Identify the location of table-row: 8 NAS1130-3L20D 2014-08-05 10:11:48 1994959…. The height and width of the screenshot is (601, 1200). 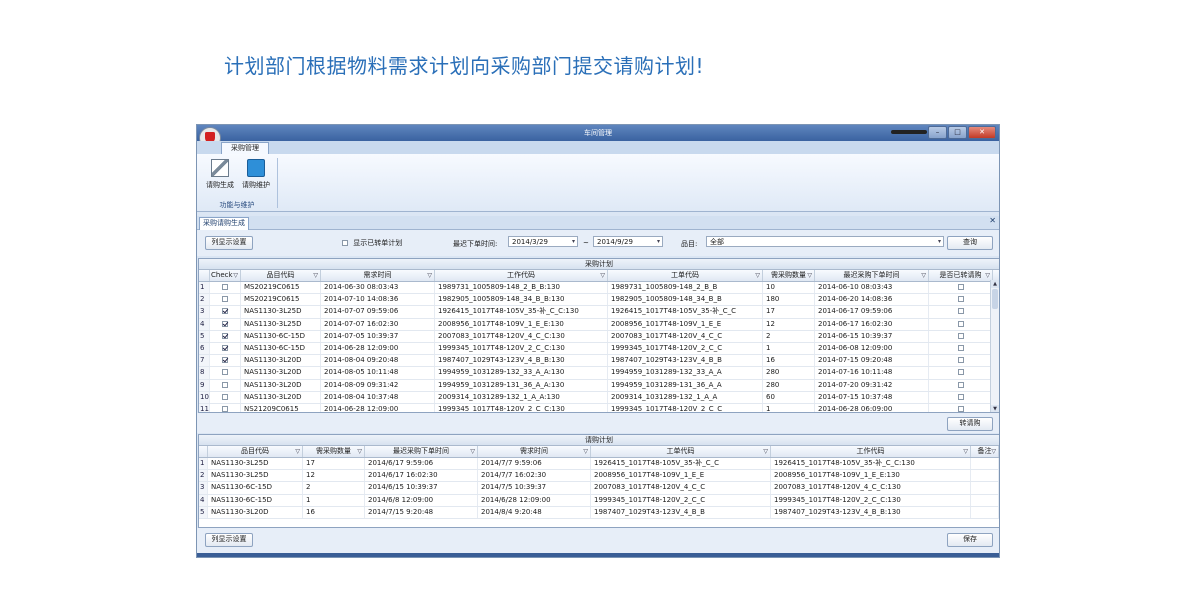
(599, 373).